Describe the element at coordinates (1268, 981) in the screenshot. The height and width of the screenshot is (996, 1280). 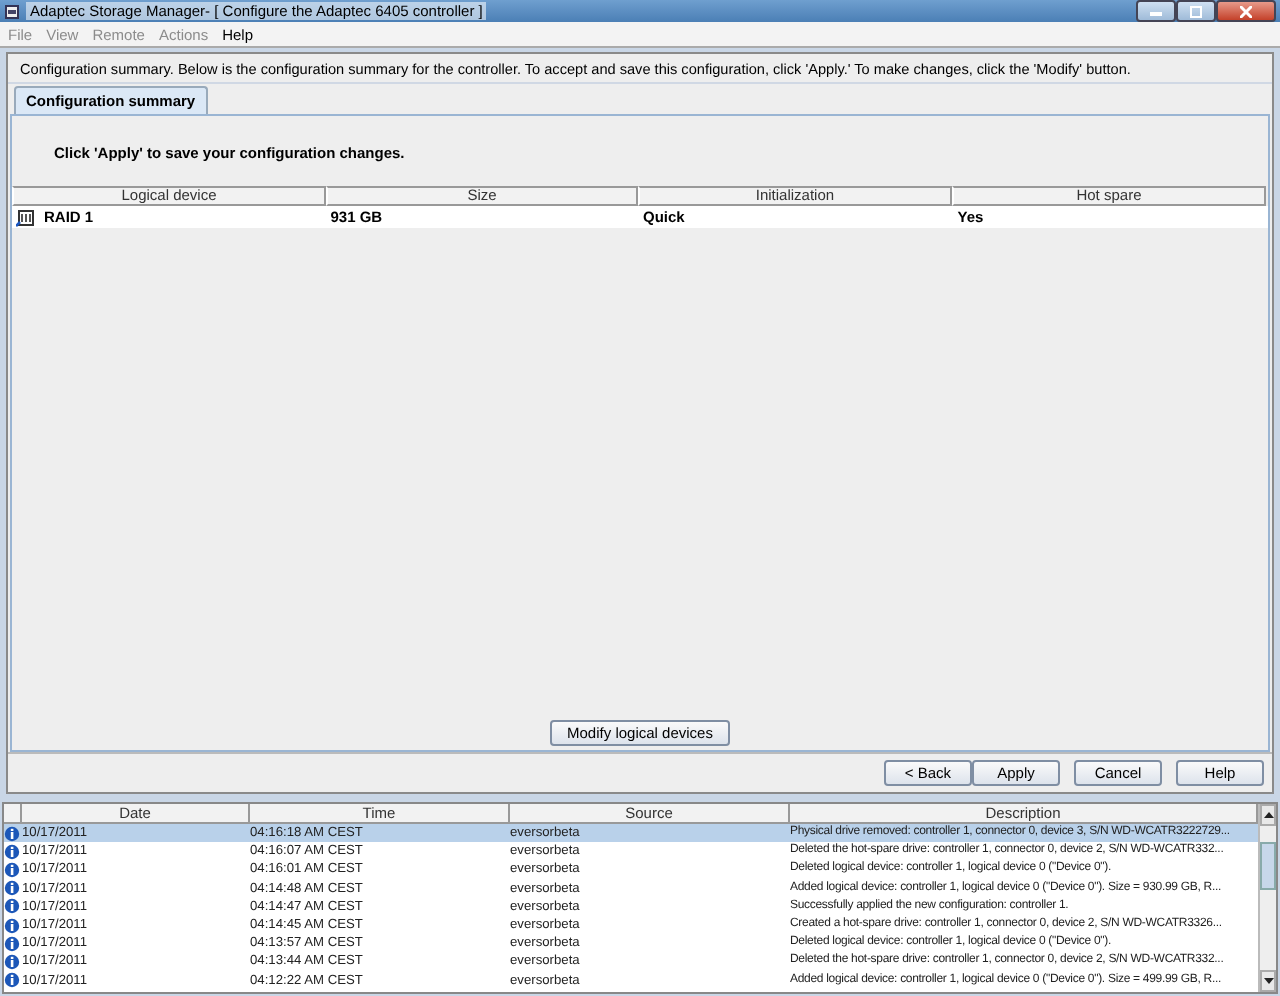
I see `down-arrow-icon` at that location.